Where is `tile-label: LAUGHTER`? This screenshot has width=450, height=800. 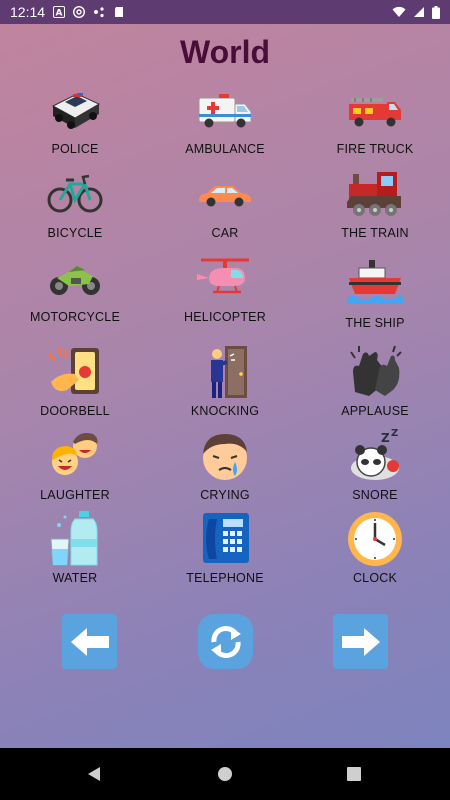 tile-label: LAUGHTER is located at coordinates (75, 495).